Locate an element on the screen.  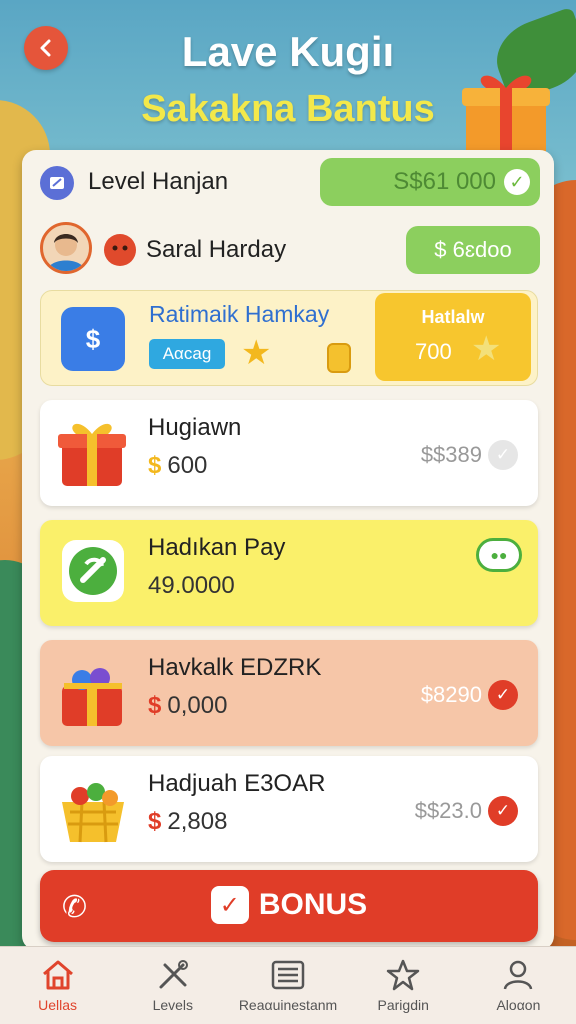
tab-levels: Levels is located at coordinates (172, 985).